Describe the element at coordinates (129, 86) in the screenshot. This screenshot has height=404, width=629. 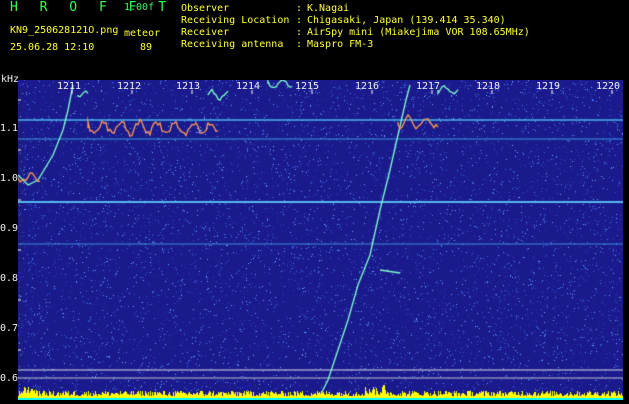
I see `time-tick-label: 1212` at that location.